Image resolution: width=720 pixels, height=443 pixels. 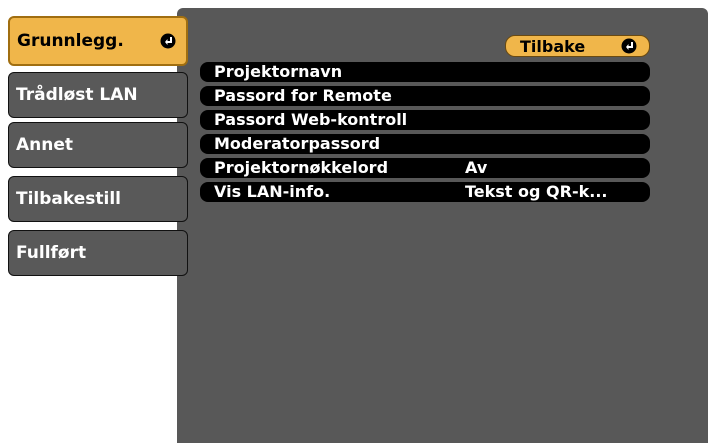 What do you see at coordinates (45, 145) in the screenshot?
I see `sidebar-item-label: Annet` at bounding box center [45, 145].